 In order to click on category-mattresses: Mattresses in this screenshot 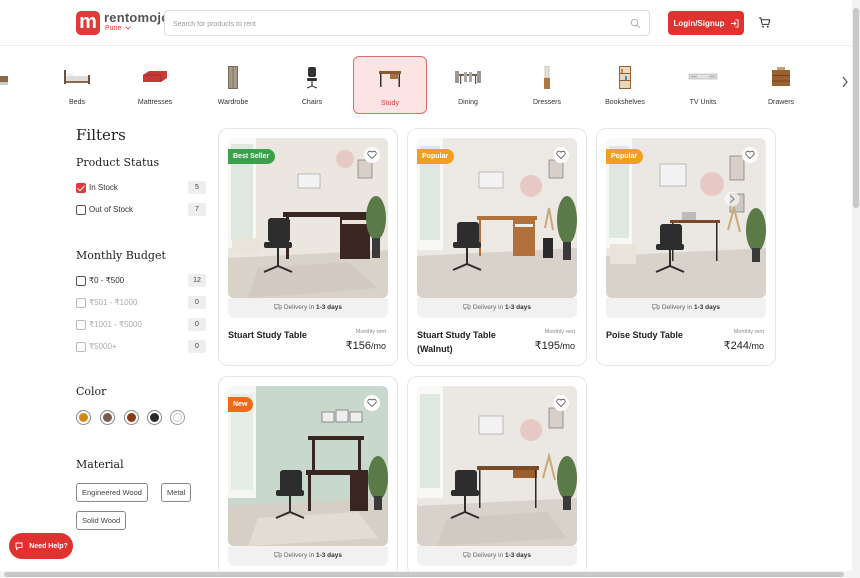, I will do `click(155, 85)`.